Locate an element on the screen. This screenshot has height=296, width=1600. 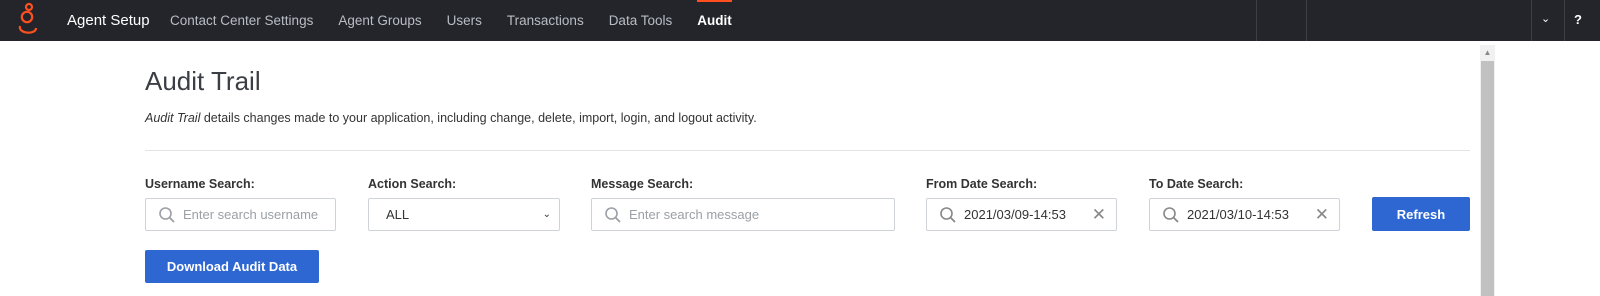
to-date-label: To Date Search: is located at coordinates (1196, 184).